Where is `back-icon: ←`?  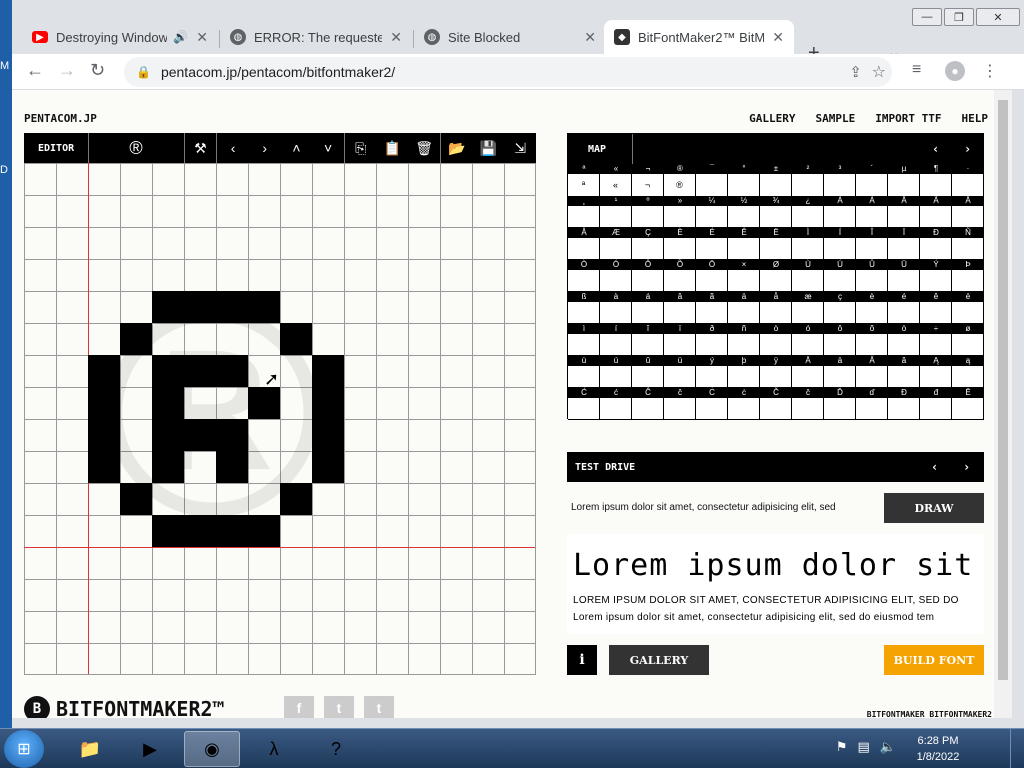 back-icon: ← is located at coordinates (35, 70).